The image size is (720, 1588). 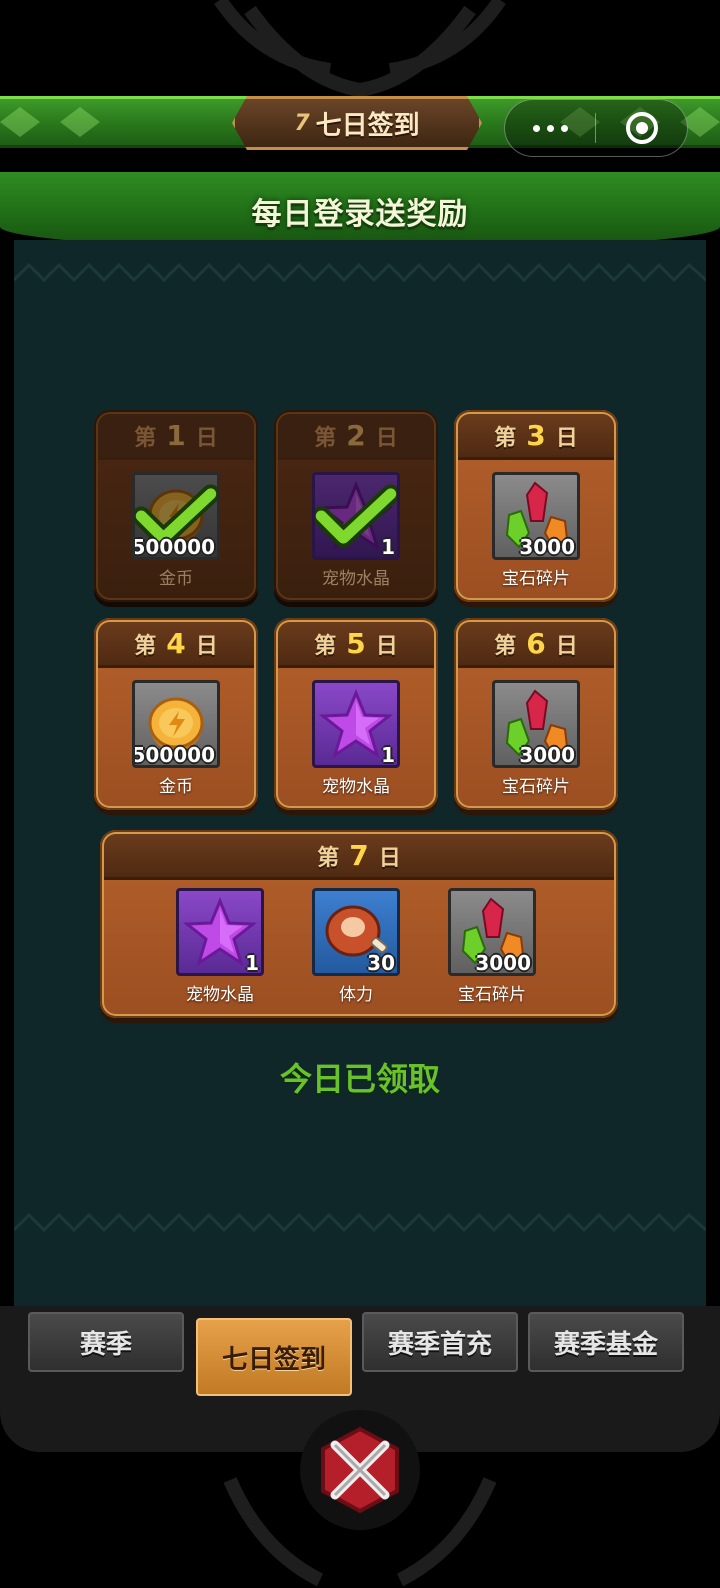 I want to click on miniprogram-capsule, so click(x=596, y=128).